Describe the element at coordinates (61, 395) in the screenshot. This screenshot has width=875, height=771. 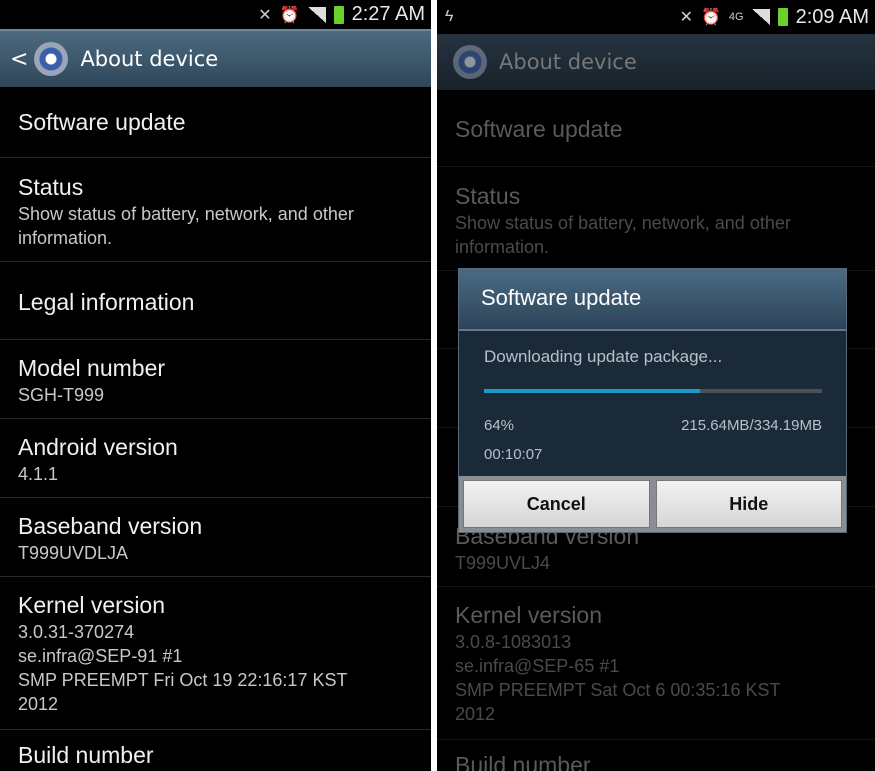
I see `item-value: SGH-T999` at that location.